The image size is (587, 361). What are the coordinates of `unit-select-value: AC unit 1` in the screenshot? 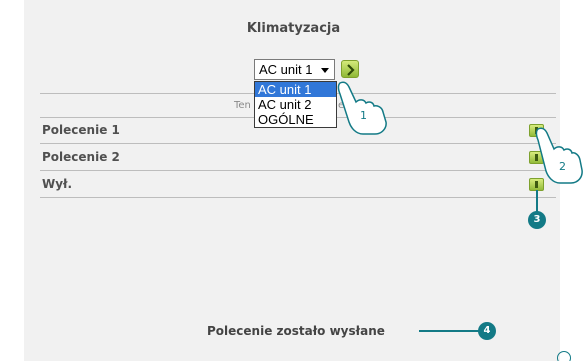 It's located at (286, 69).